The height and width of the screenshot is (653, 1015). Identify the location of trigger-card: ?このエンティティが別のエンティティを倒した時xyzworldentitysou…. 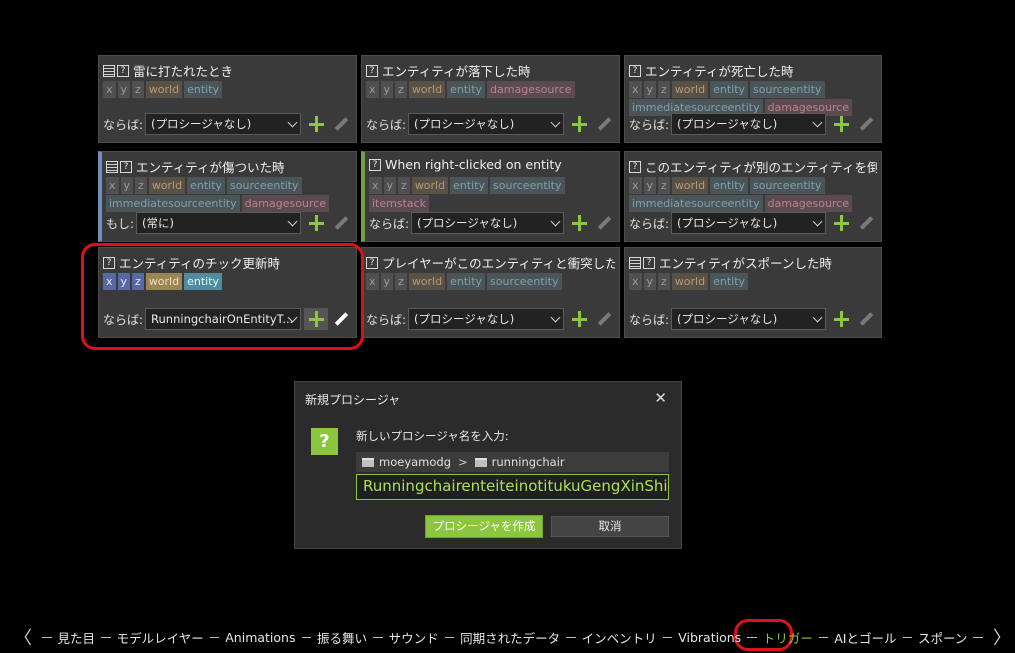
(753, 196).